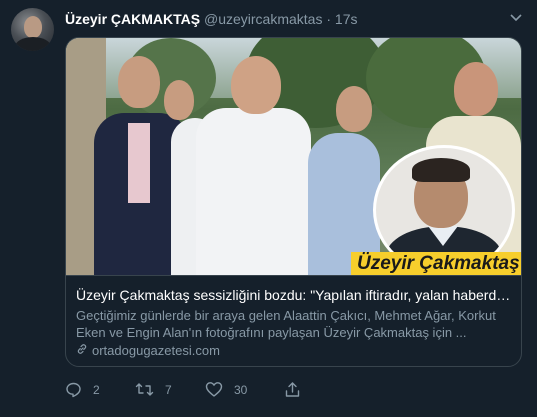 Image resolution: width=537 pixels, height=417 pixels. What do you see at coordinates (168, 389) in the screenshot?
I see `retweet-count: 7` at bounding box center [168, 389].